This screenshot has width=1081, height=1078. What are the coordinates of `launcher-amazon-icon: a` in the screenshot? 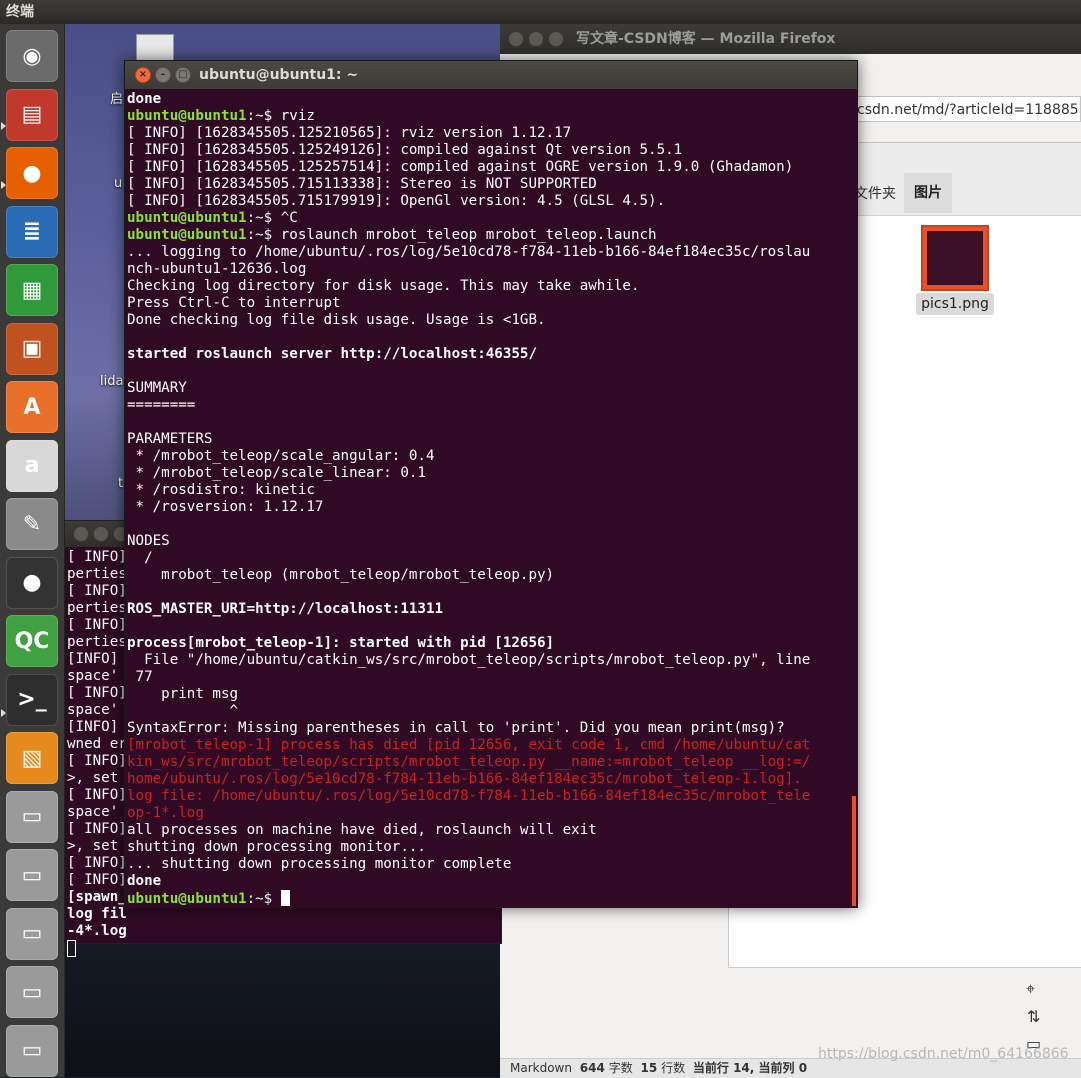 It's located at (32, 465).